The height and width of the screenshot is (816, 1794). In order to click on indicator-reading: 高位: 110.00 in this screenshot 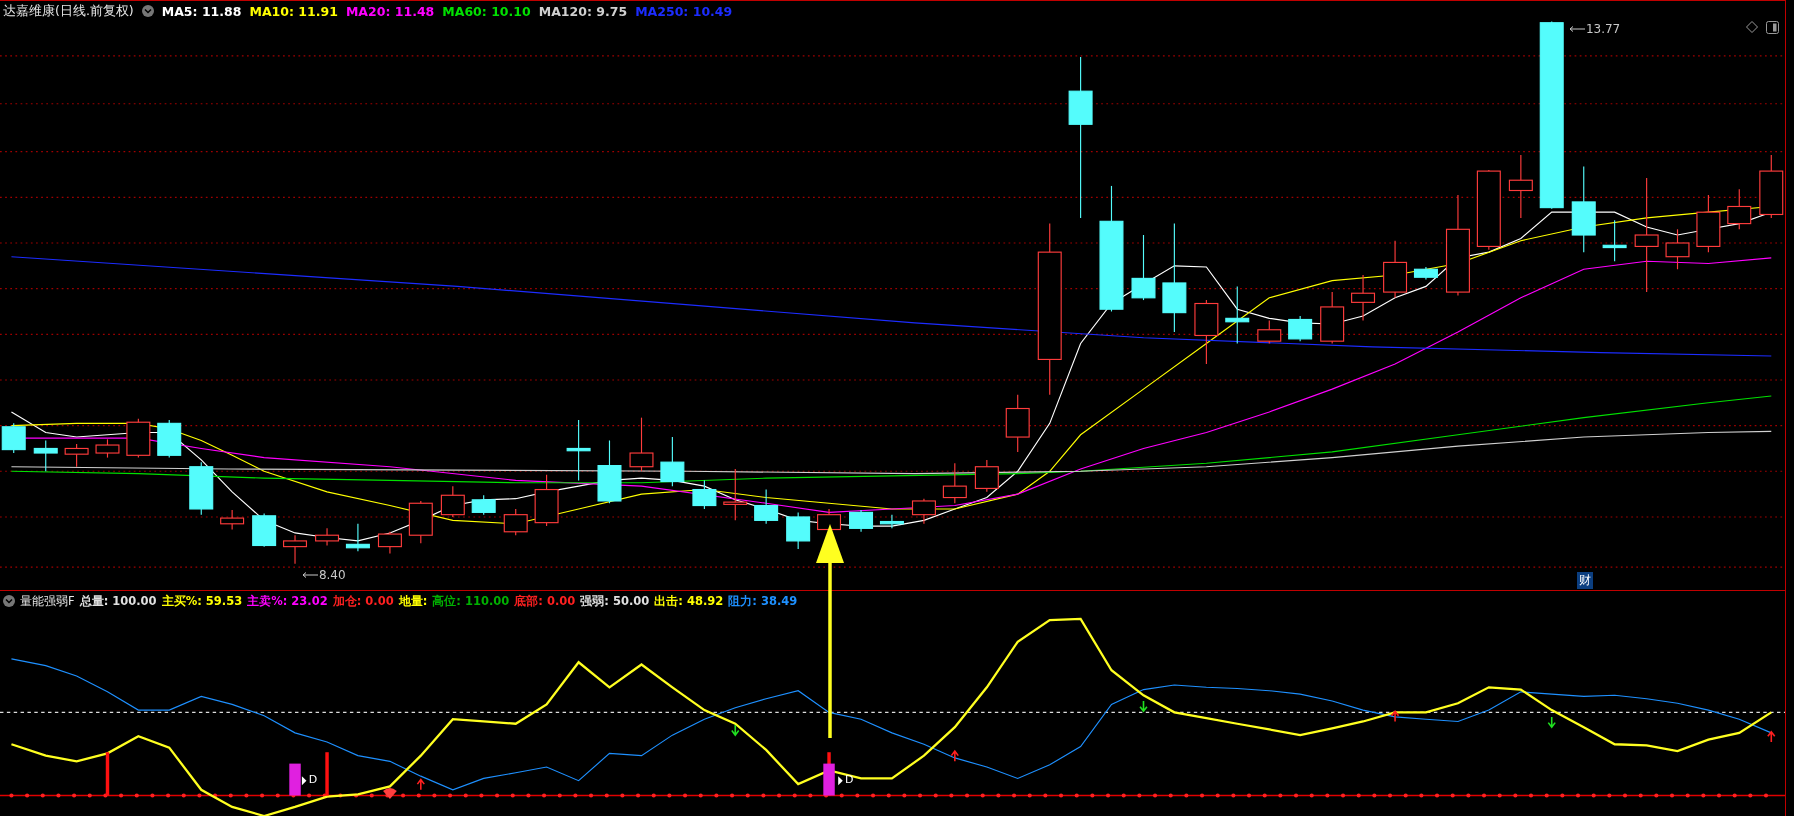, I will do `click(471, 601)`.